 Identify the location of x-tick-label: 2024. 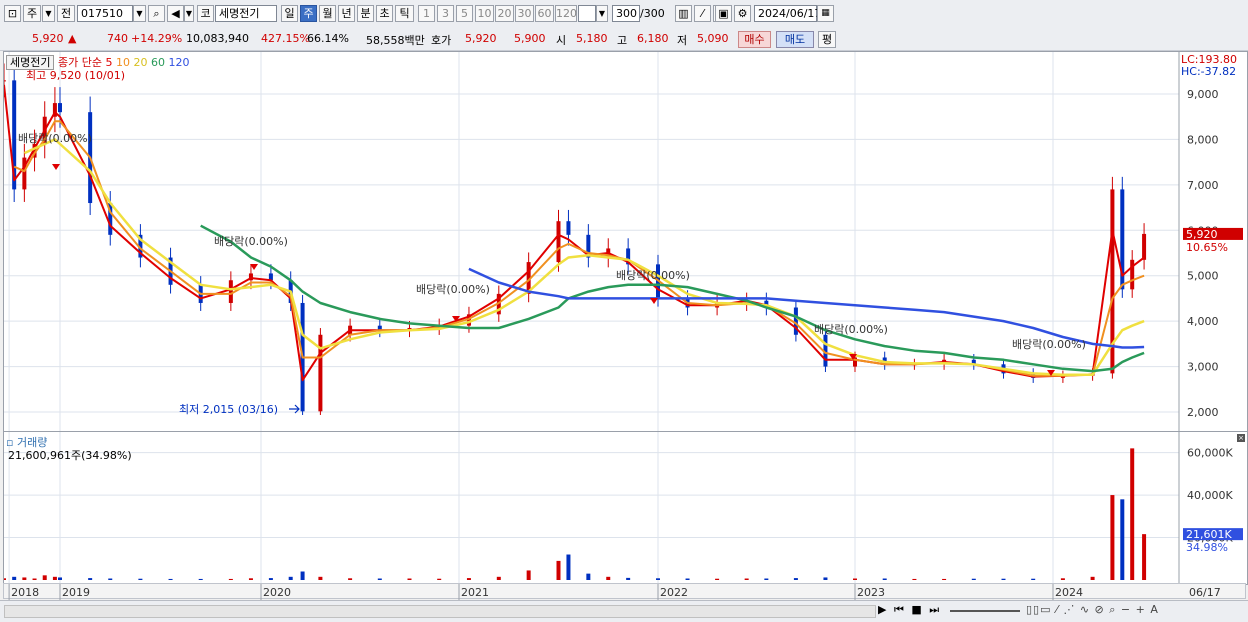
(1069, 592).